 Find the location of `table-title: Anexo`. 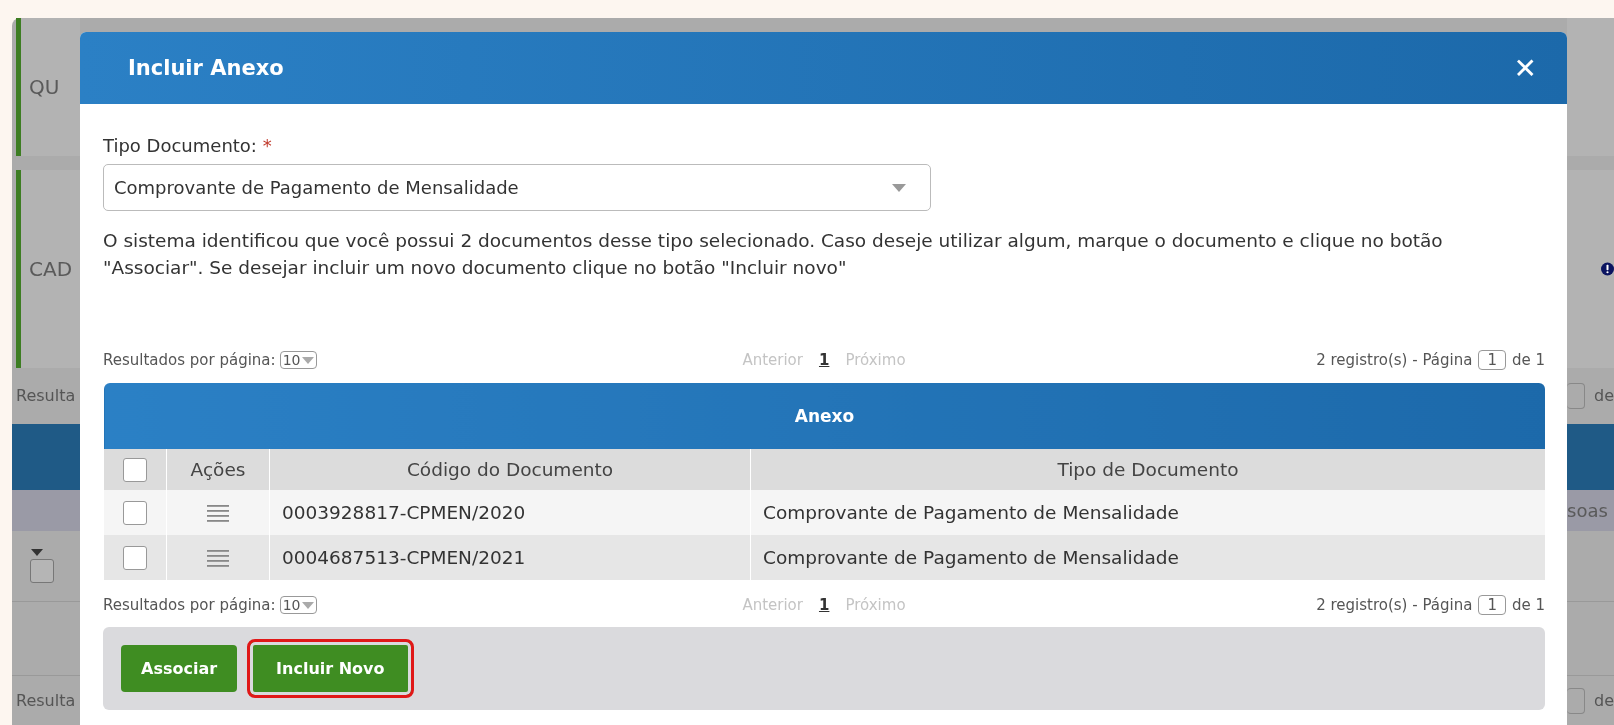

table-title: Anexo is located at coordinates (824, 416).